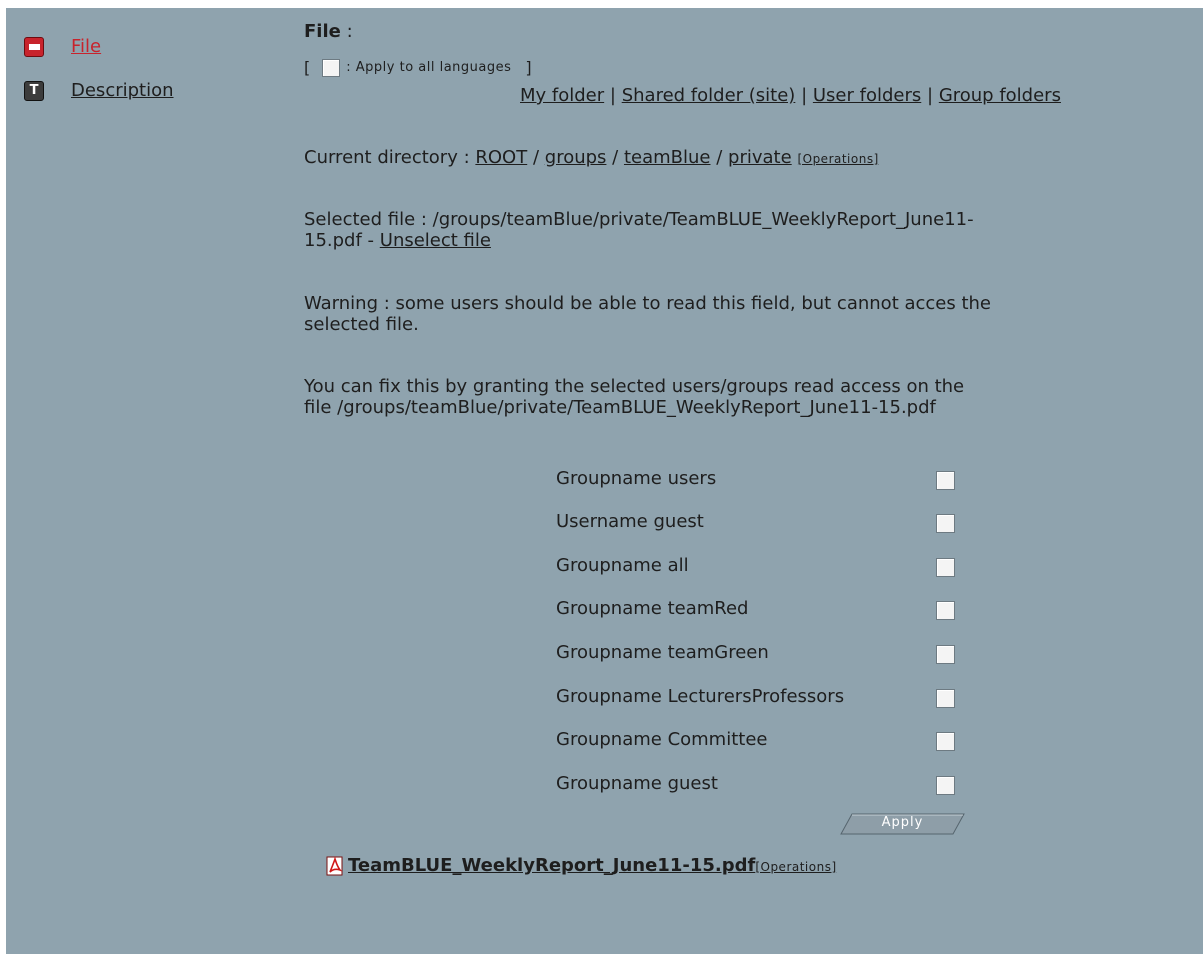 Image resolution: width=1203 pixels, height=954 pixels. What do you see at coordinates (346, 31) in the screenshot?
I see `field-title-colon: :` at bounding box center [346, 31].